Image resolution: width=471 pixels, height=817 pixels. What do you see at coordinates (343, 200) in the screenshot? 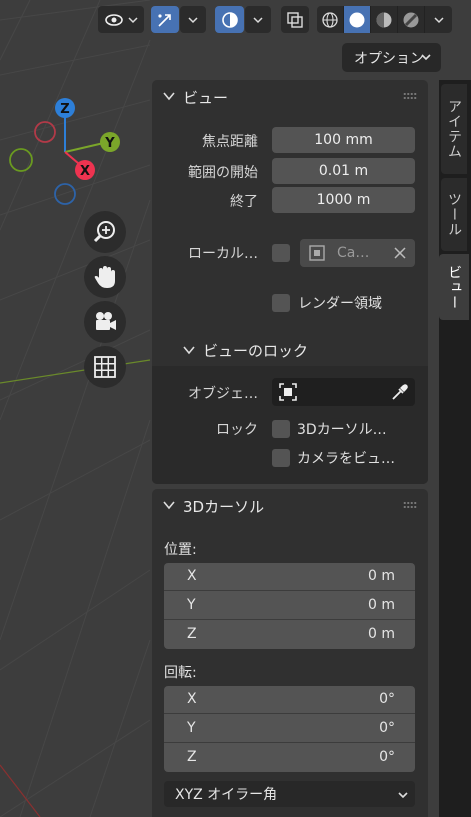
I see `clip-end-field: 1000 m` at bounding box center [343, 200].